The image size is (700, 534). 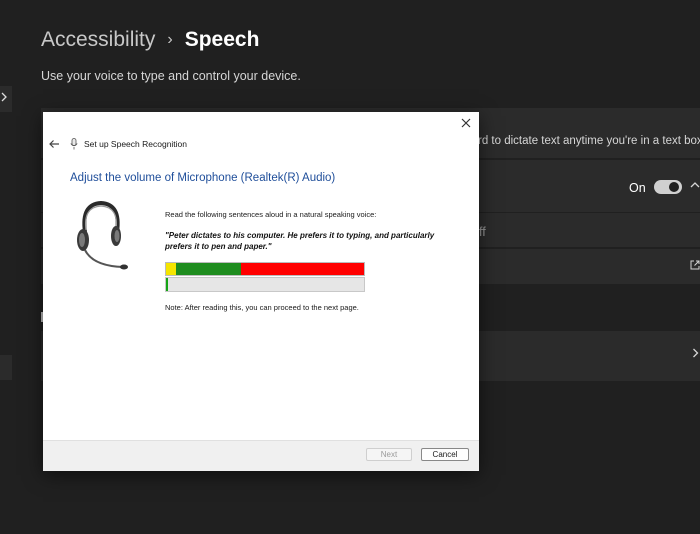 I want to click on microphone-level-fill, so click(x=167, y=284).